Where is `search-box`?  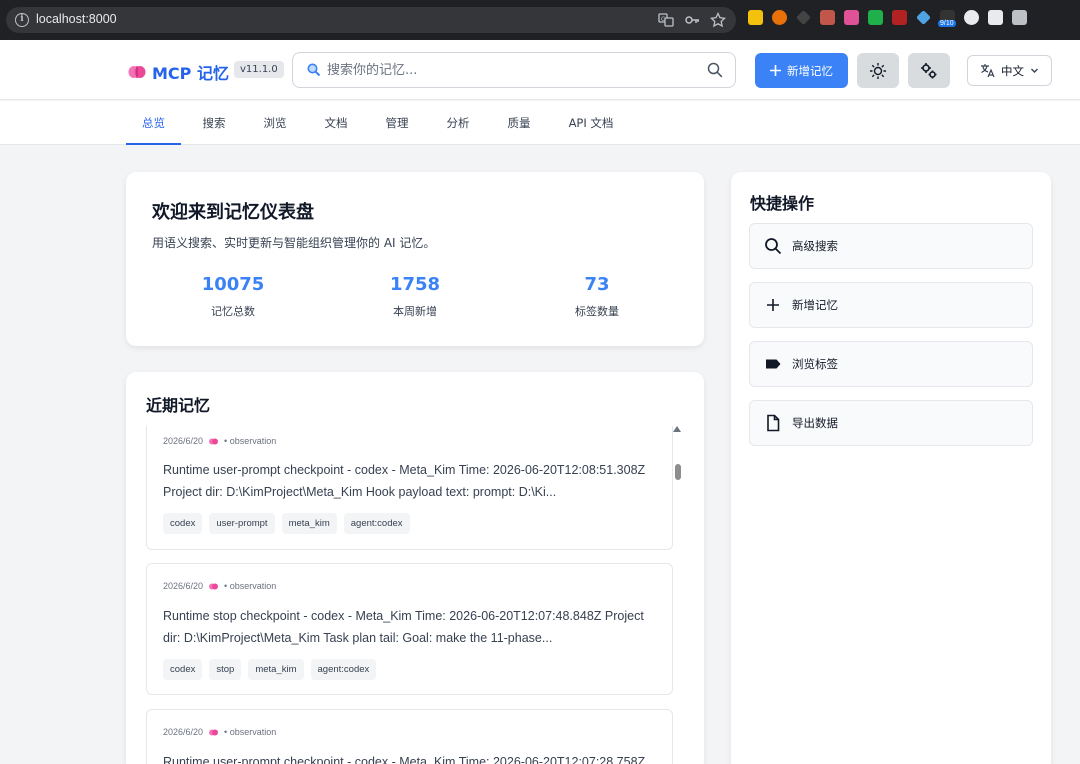 search-box is located at coordinates (514, 70).